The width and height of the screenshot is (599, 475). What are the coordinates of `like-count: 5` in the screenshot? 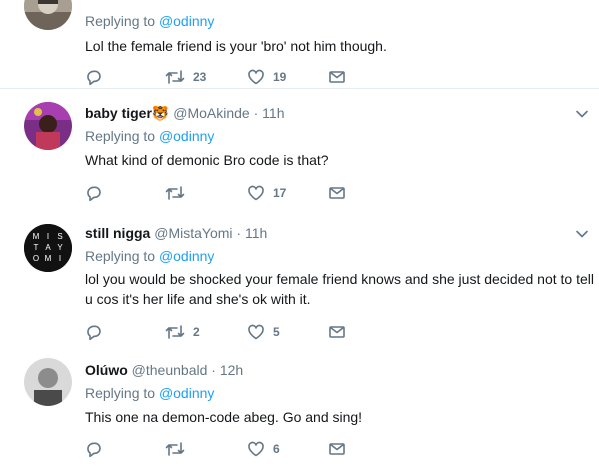 It's located at (276, 332).